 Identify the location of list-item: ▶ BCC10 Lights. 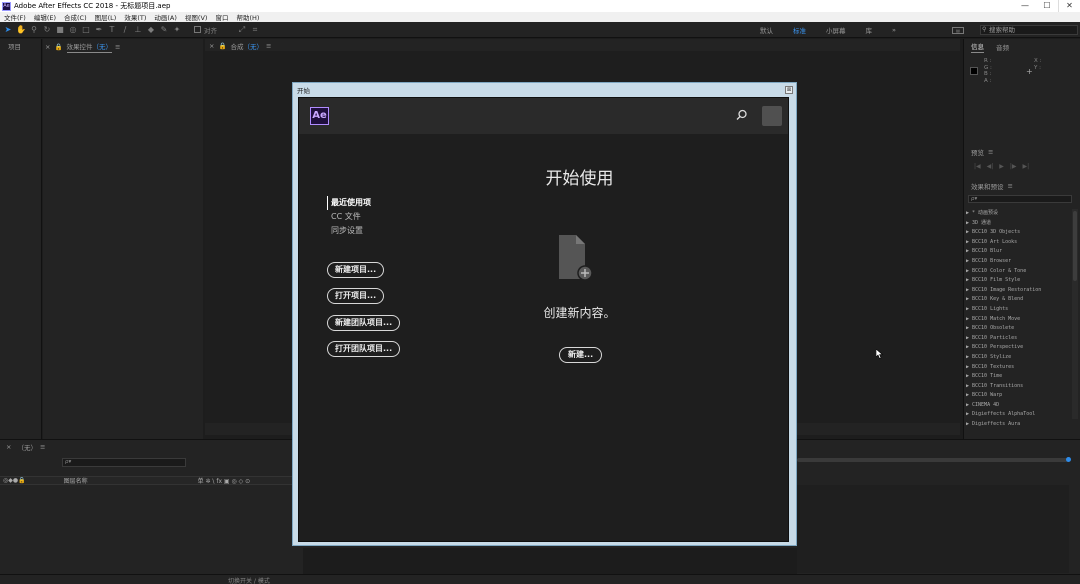
(1018, 310).